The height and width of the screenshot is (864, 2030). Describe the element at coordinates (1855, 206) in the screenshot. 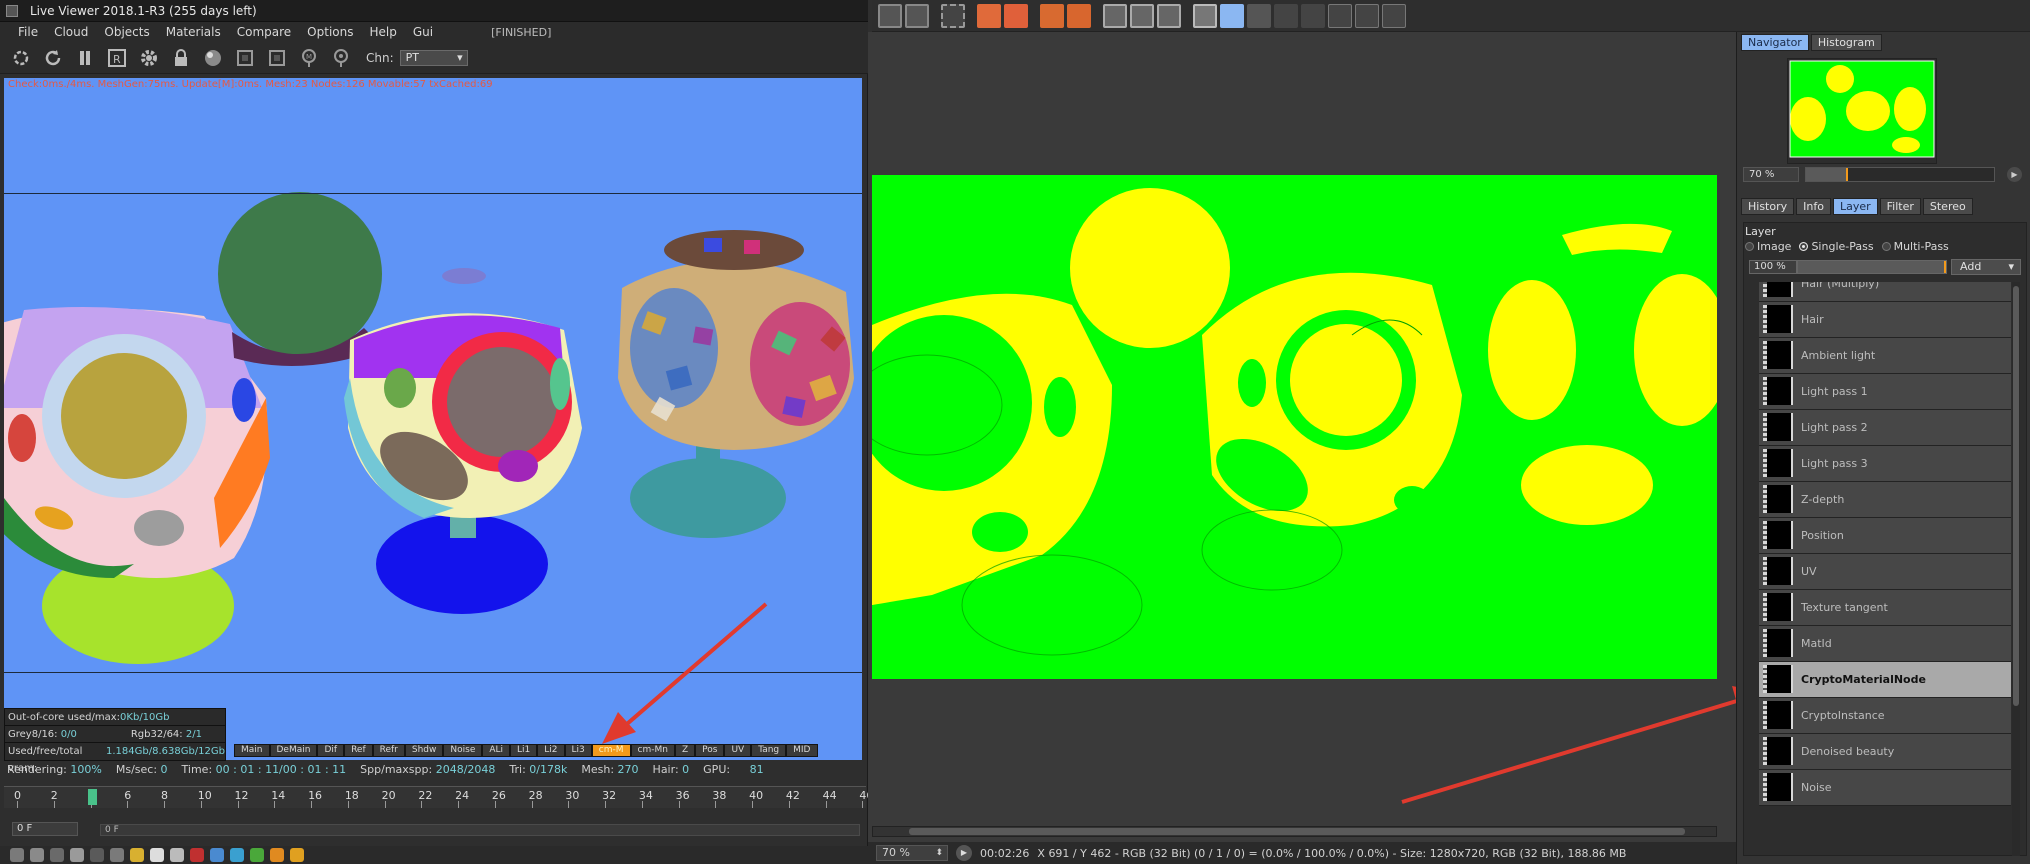

I see `tab-layer: Layer` at that location.